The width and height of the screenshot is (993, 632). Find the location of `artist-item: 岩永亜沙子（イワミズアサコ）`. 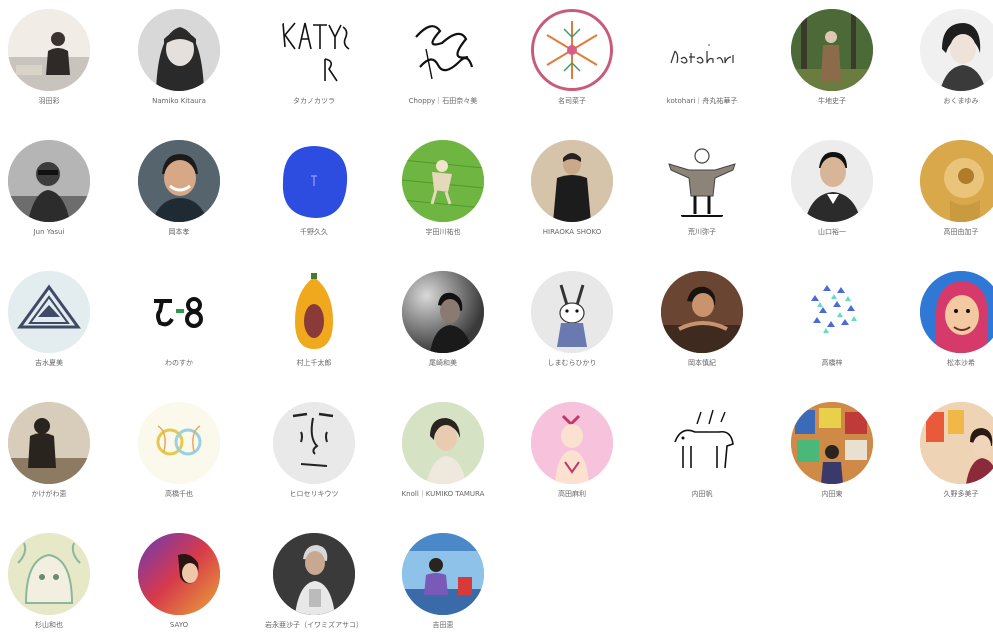

artist-item: 岩永亜沙子（イワミズアサコ） is located at coordinates (314, 581).